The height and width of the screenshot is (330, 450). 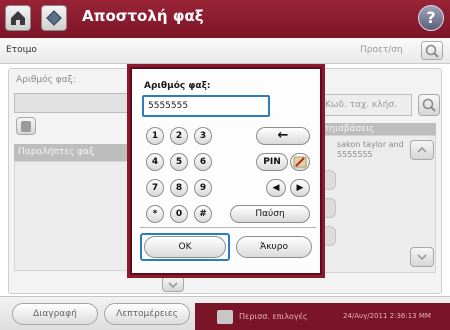 I want to click on diamond-icon, so click(x=54, y=18).